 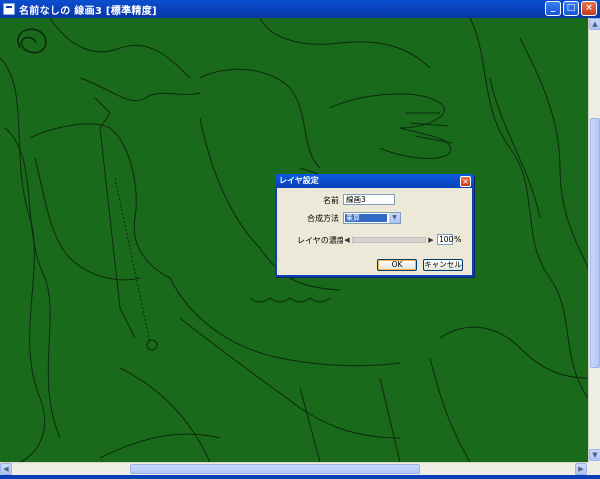 I want to click on close-button: ×, so click(x=589, y=8).